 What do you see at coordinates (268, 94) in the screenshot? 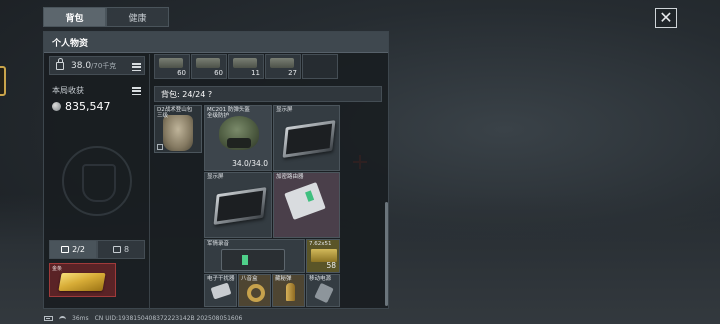
I see `backpack-capacity: 背包: 24/24 ?` at bounding box center [268, 94].